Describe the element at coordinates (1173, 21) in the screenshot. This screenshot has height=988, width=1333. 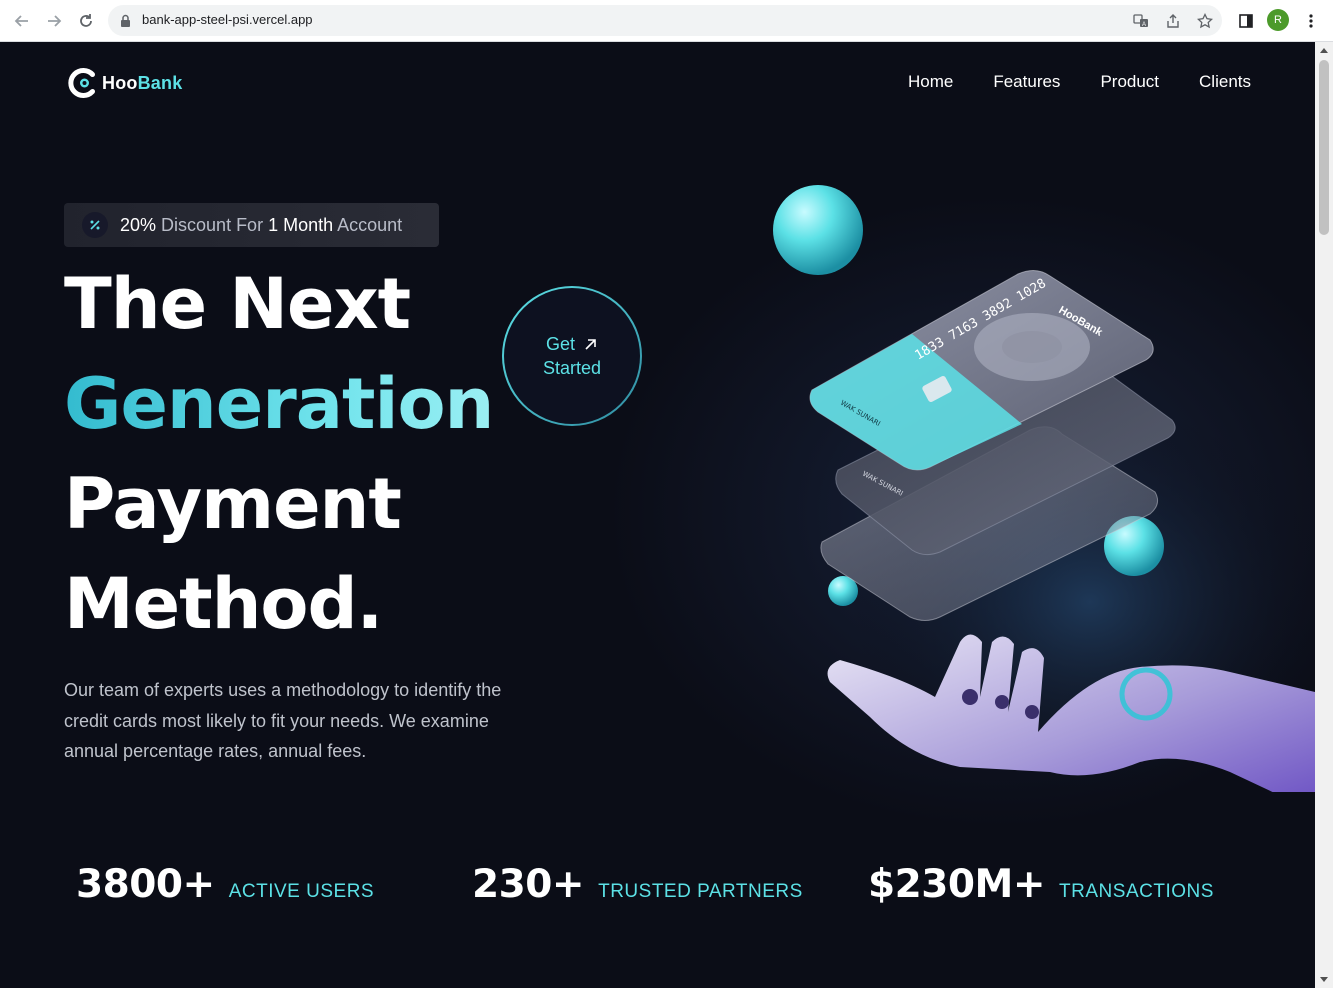
I see `share-icon` at that location.